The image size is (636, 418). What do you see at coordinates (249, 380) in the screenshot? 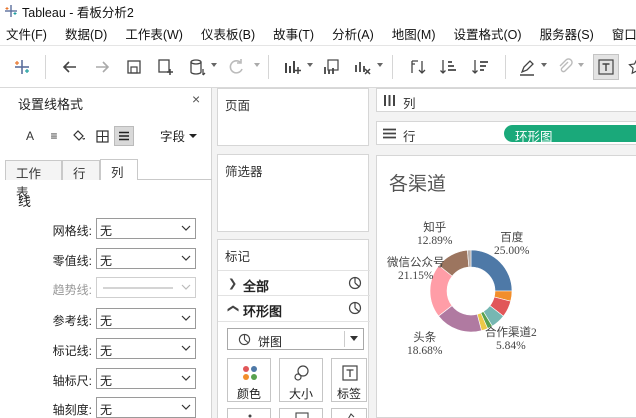
I see `color-button: 颜色` at bounding box center [249, 380].